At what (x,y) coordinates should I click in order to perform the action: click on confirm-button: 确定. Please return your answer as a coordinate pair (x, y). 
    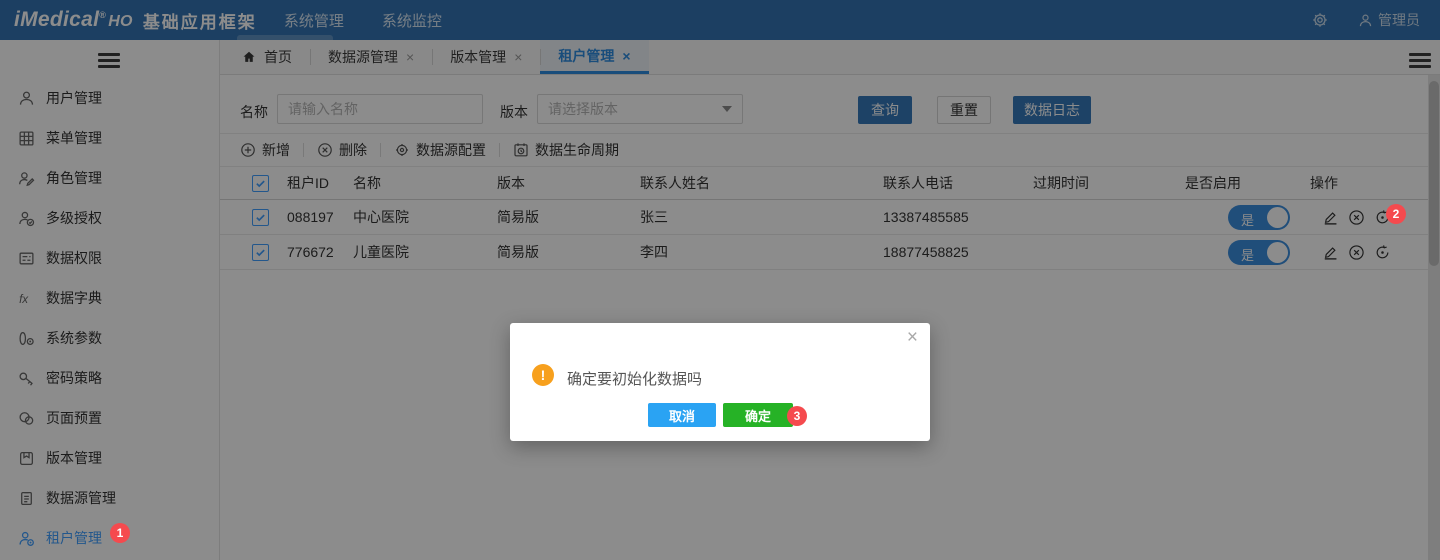
    Looking at the image, I should click on (758, 415).